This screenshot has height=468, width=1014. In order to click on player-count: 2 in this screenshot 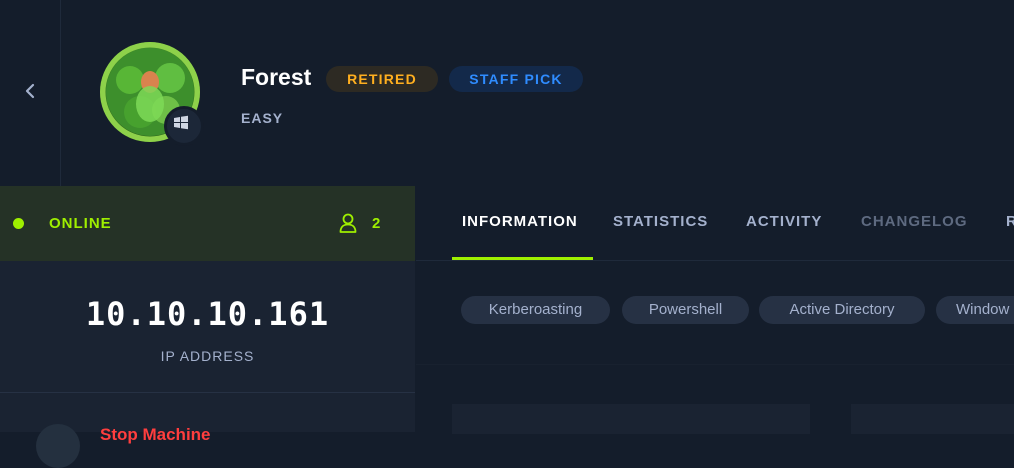, I will do `click(376, 223)`.